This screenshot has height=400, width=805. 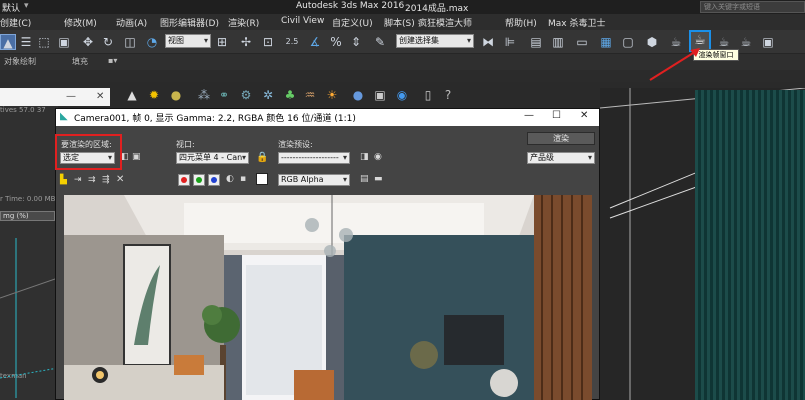 What do you see at coordinates (20, 61) in the screenshot?
I see `object-paint-tab: 对象绘制` at bounding box center [20, 61].